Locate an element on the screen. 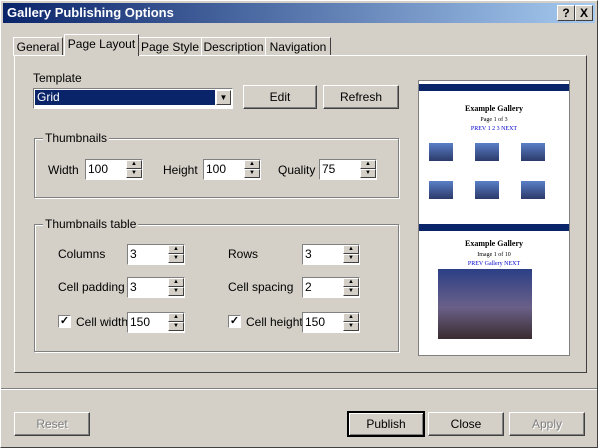 This screenshot has height=448, width=598. cell-width-value: 150 is located at coordinates (140, 322).